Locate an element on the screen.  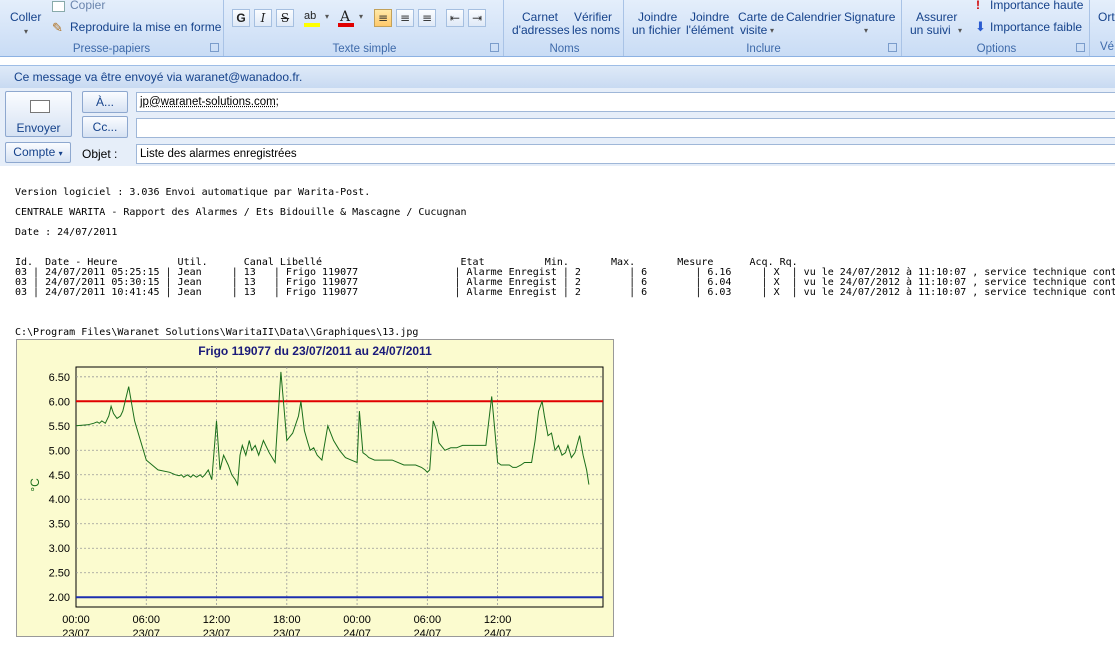
exclamation-icon: ! is located at coordinates (978, 6).